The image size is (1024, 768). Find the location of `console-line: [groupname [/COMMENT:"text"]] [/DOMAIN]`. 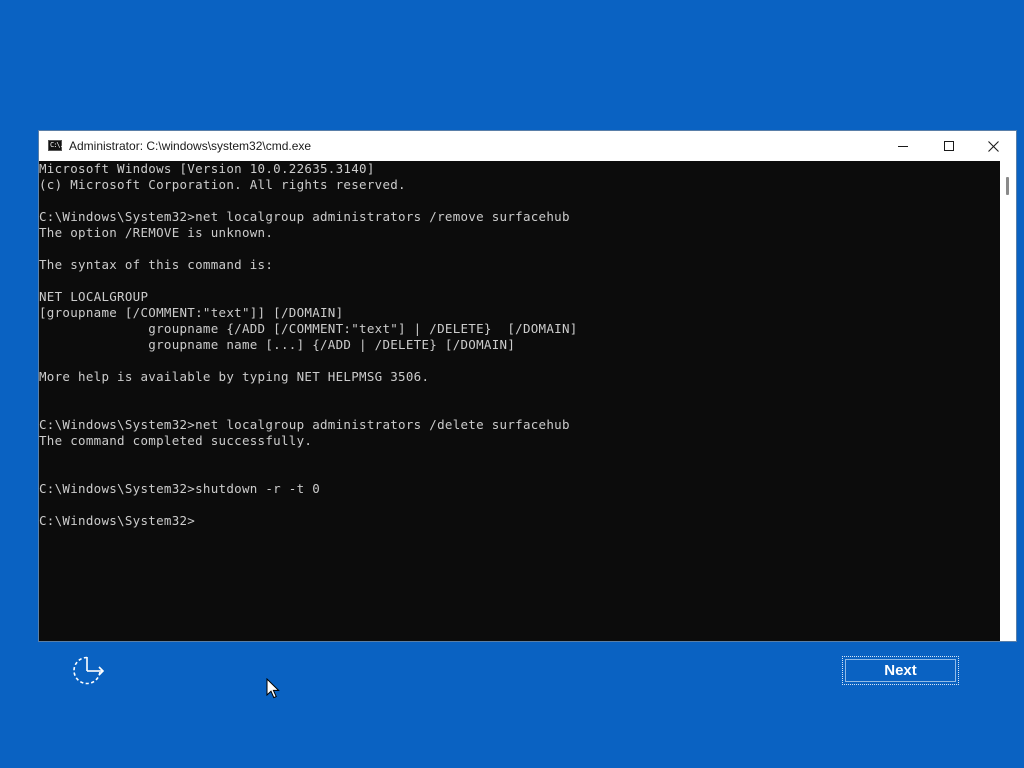

console-line: [groupname [/COMMENT:"text"]] [/DOMAIN] is located at coordinates (191, 312).